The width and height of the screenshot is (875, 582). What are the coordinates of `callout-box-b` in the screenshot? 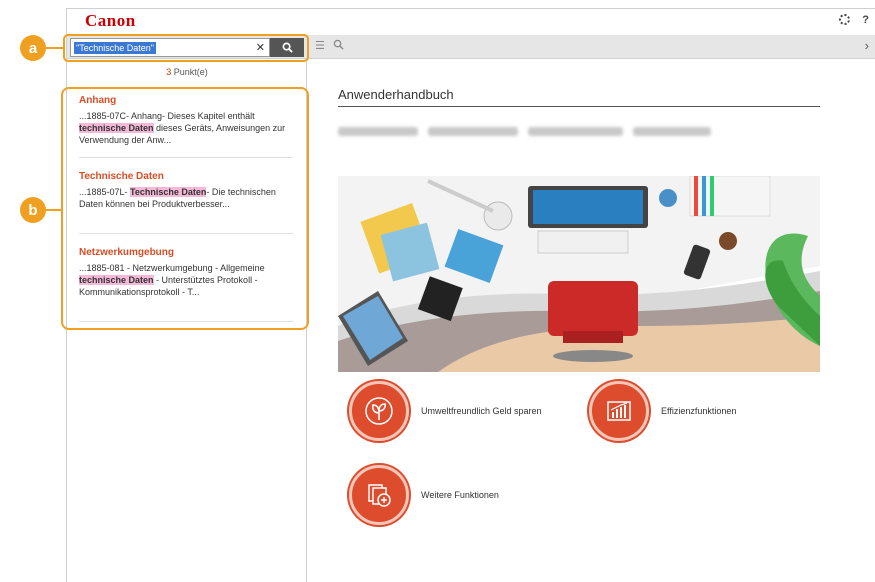 It's located at (185, 208).